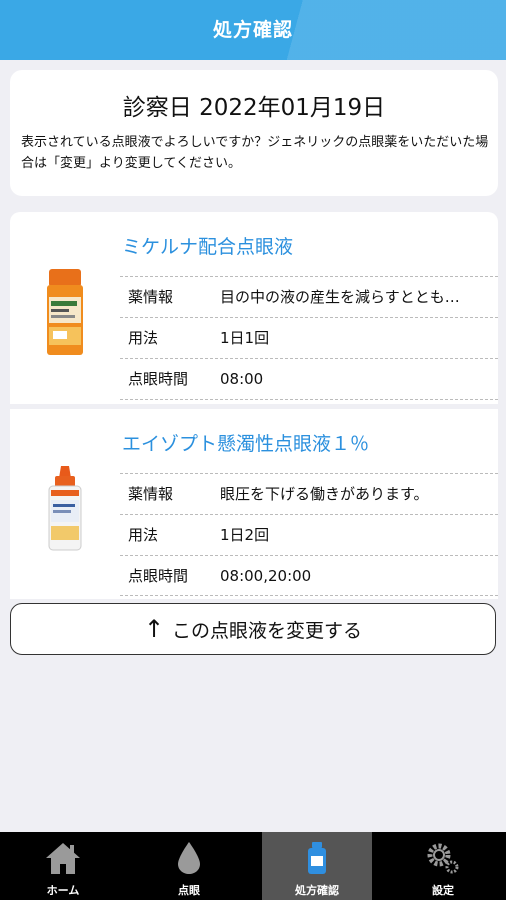 This screenshot has height=900, width=506. I want to click on usage-value: 1日1回, so click(245, 338).